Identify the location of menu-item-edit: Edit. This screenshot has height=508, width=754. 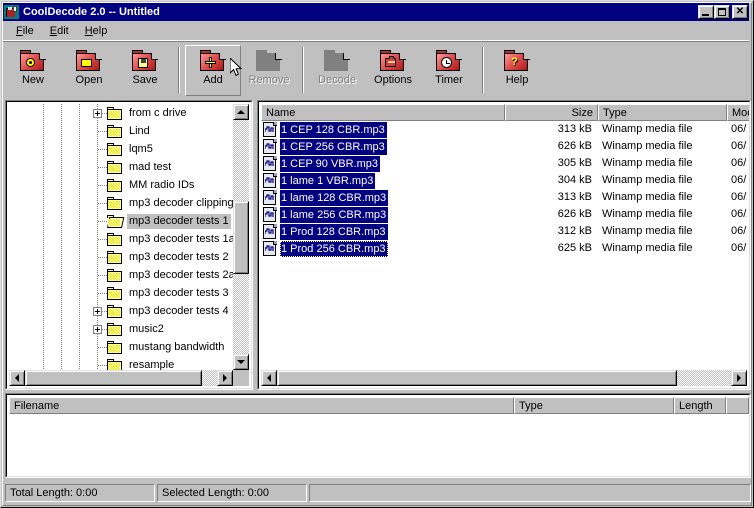
(59, 31).